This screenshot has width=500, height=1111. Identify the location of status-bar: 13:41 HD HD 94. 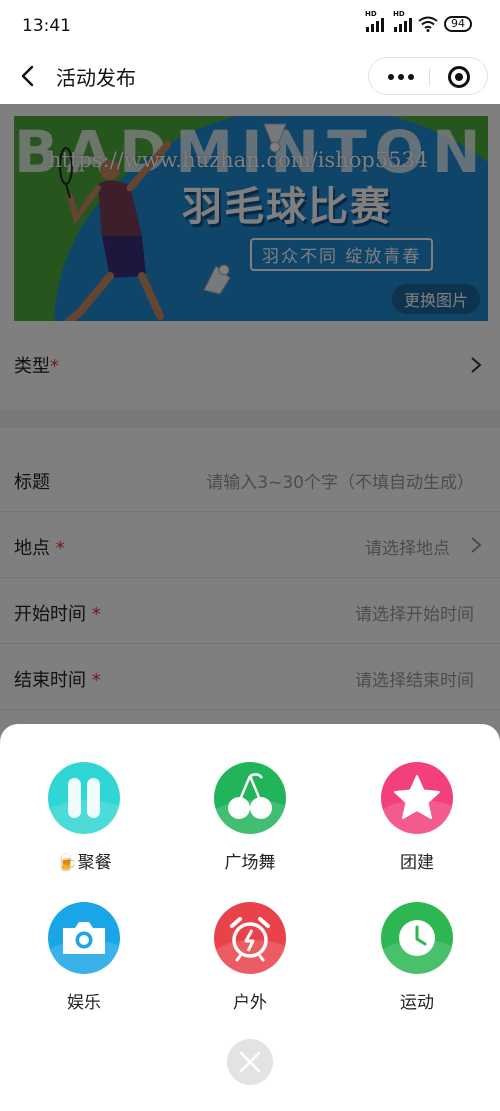
(250, 25).